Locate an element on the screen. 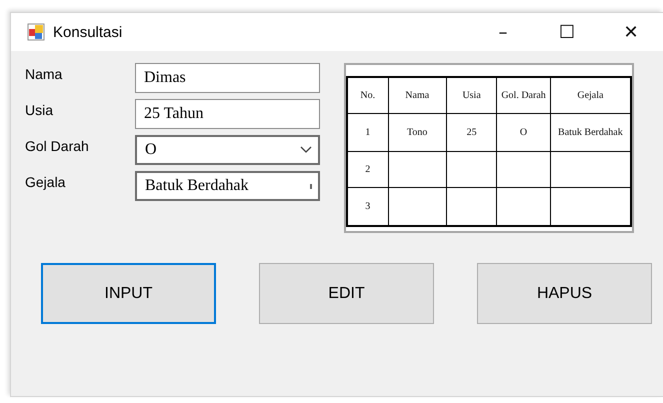 Image resolution: width=663 pixels, height=403 pixels. list-box: Batuk Berdahak is located at coordinates (227, 186).